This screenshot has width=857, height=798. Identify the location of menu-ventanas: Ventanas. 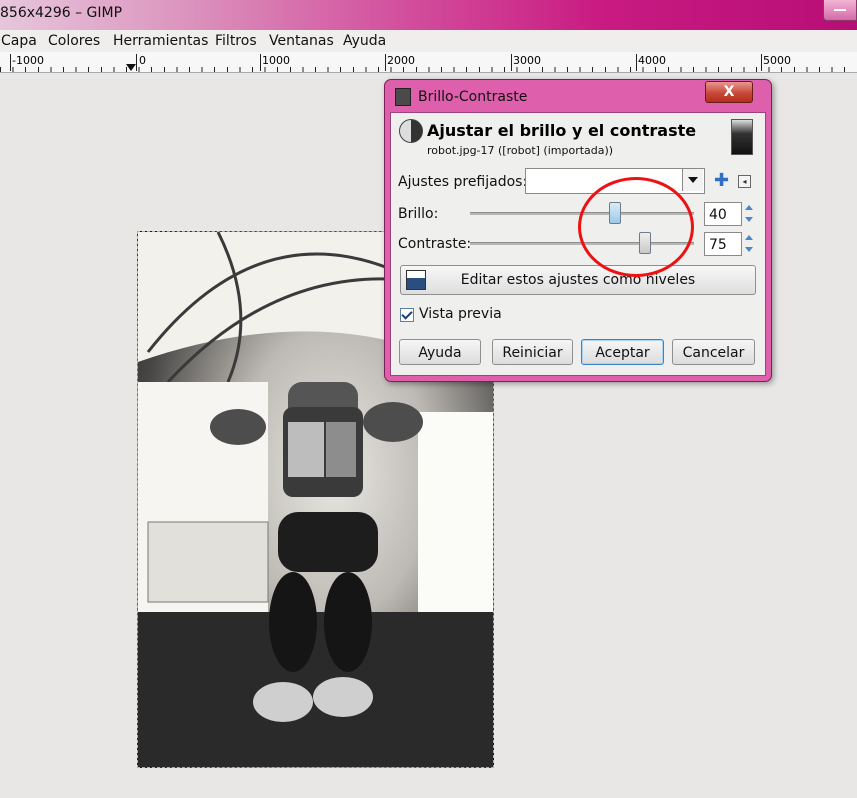
(301, 41).